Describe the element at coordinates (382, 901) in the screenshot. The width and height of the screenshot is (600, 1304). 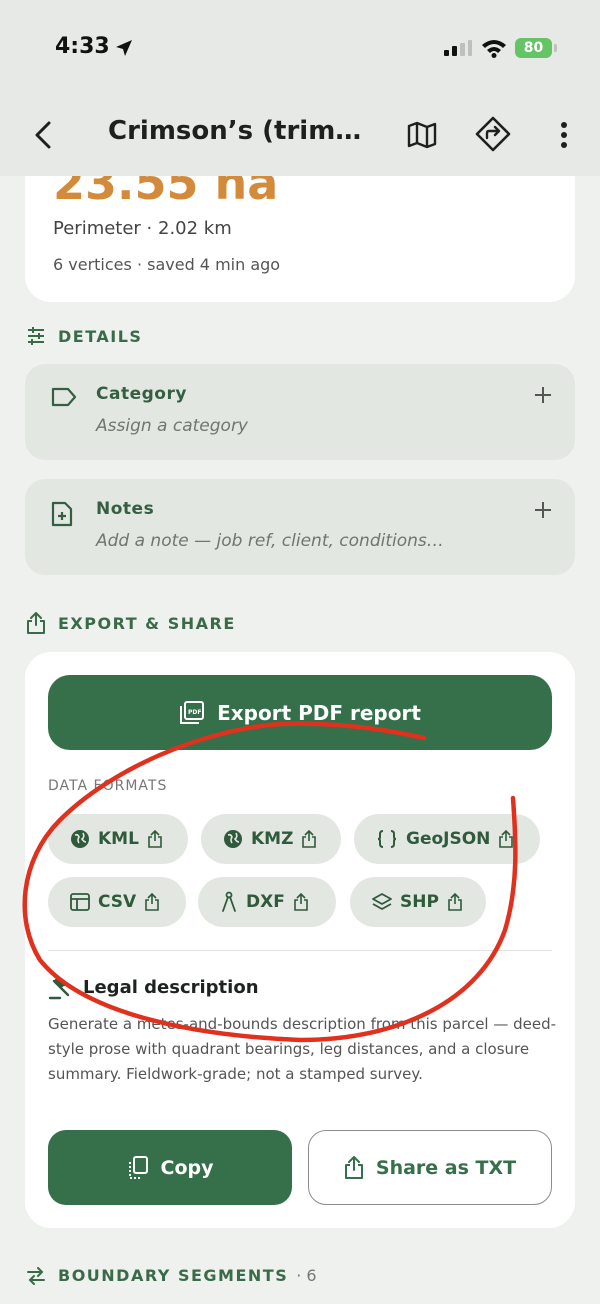
I see `layers-icon` at that location.